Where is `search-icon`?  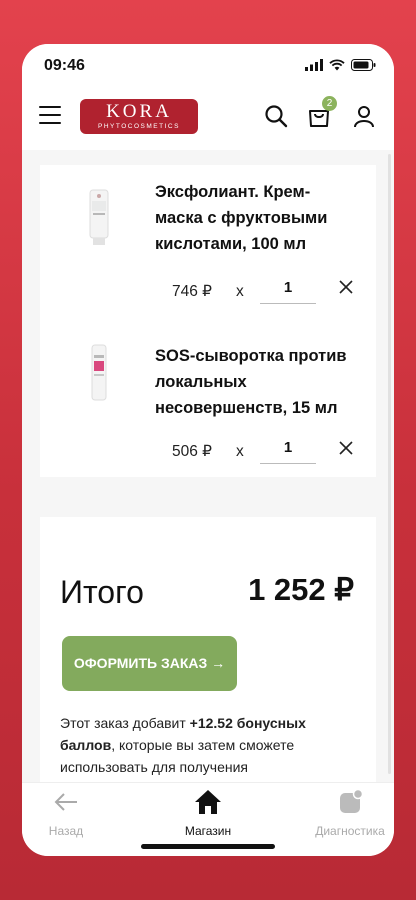 search-icon is located at coordinates (276, 116).